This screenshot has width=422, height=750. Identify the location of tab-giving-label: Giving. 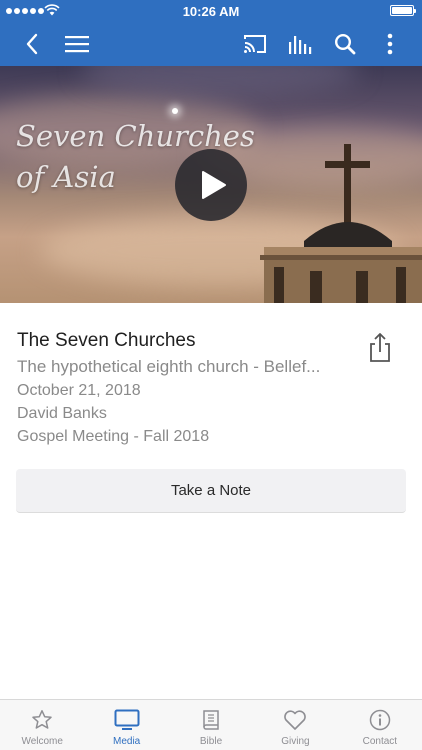
(295, 741).